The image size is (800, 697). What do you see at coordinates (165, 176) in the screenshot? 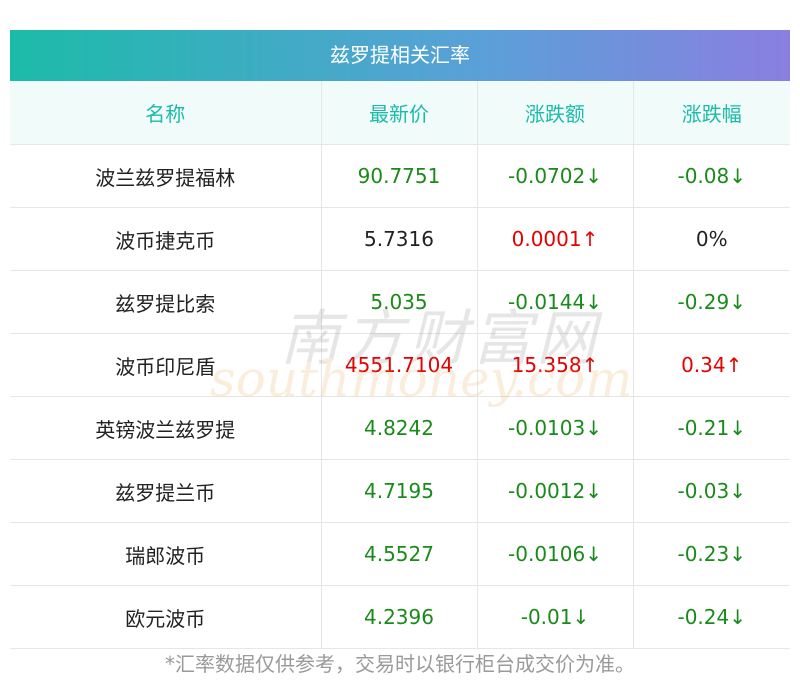
I see `cell-name: 波兰兹罗提福林` at bounding box center [165, 176].